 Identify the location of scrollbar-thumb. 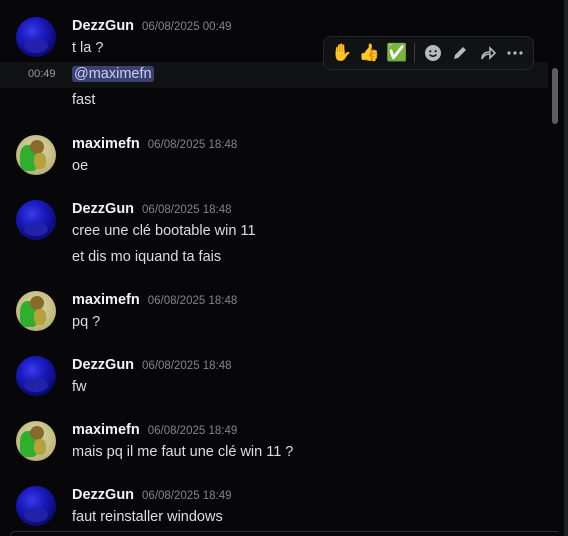
(555, 96).